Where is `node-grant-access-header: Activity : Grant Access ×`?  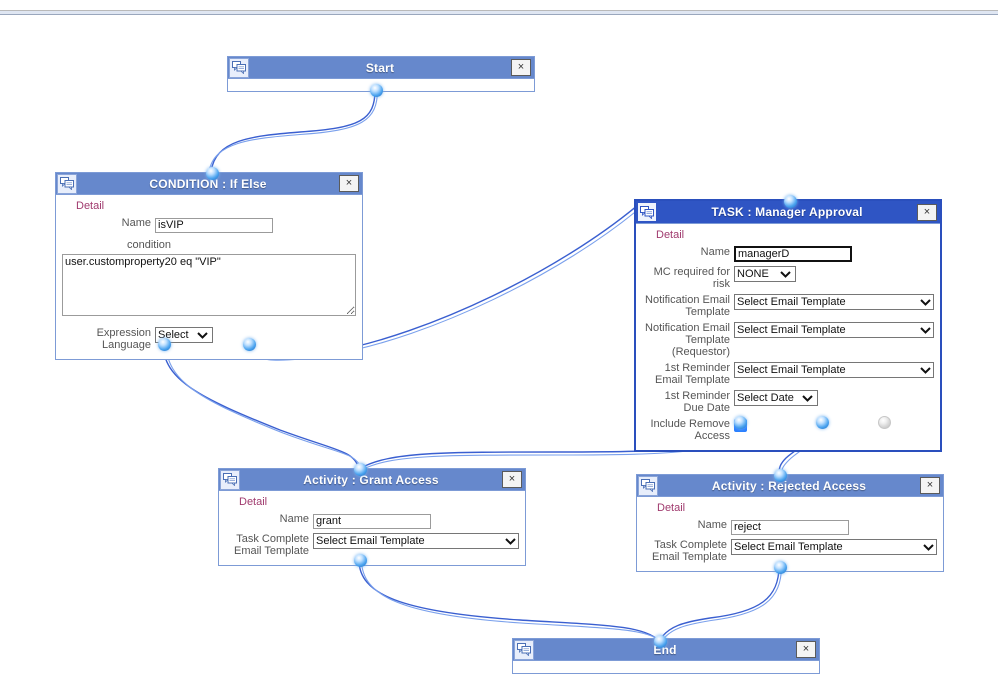
node-grant-access-header: Activity : Grant Access × is located at coordinates (372, 480).